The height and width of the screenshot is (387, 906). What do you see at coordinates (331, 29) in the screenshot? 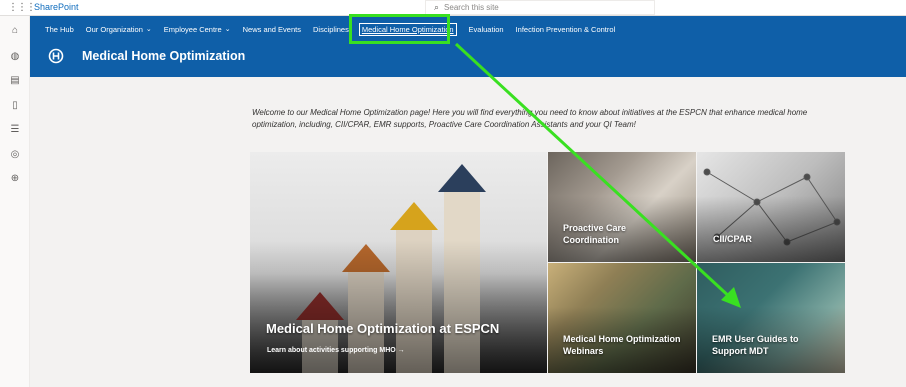
I see `nav-item-disciplines: Disciplines` at bounding box center [331, 29].